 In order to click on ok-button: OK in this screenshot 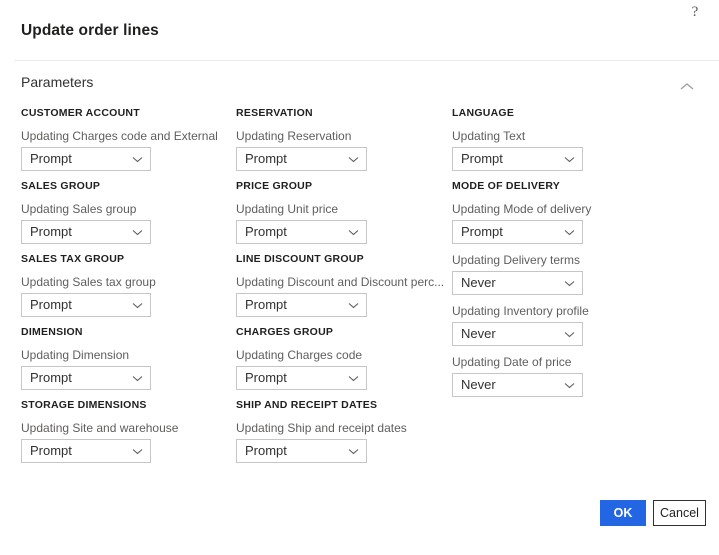, I will do `click(623, 513)`.